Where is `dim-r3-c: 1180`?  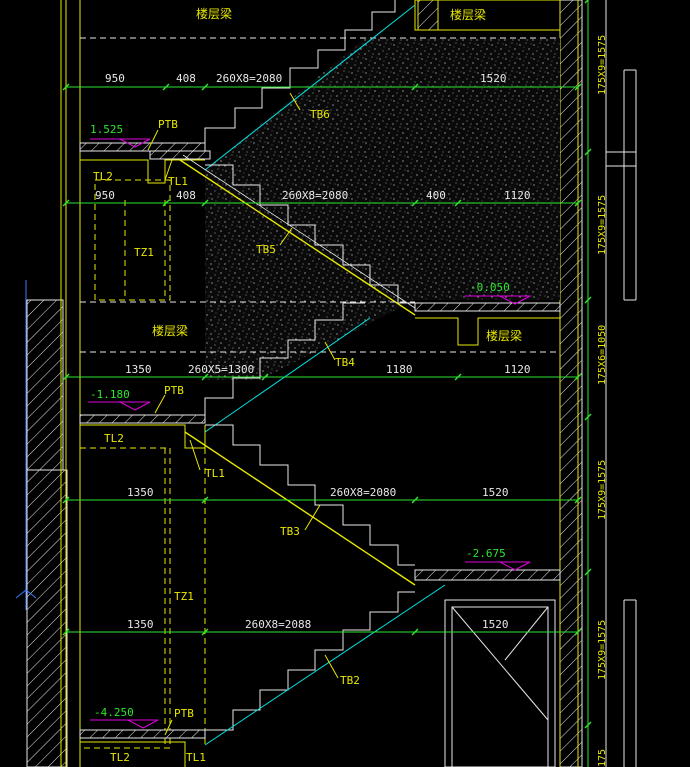
dim-r3-c: 1180 is located at coordinates (399, 369).